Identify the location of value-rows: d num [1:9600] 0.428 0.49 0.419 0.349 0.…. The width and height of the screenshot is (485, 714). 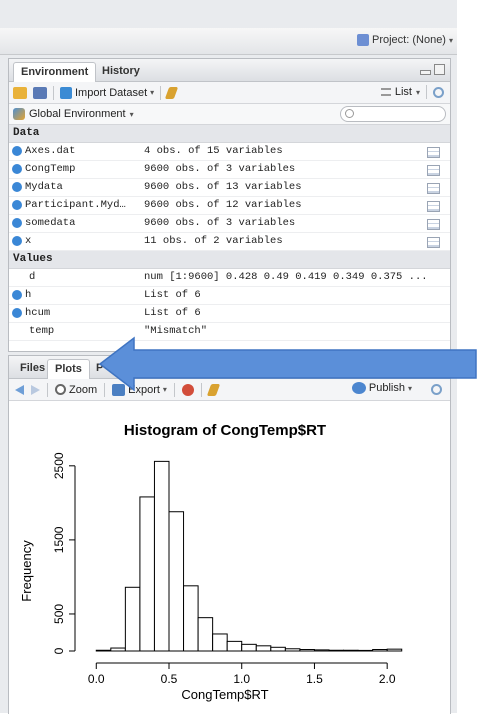
(229, 305).